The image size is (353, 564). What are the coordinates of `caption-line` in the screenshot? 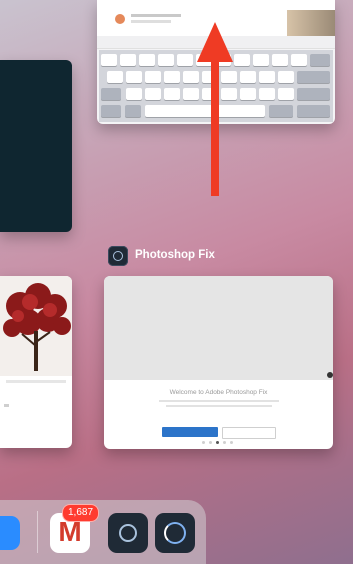 It's located at (36, 381).